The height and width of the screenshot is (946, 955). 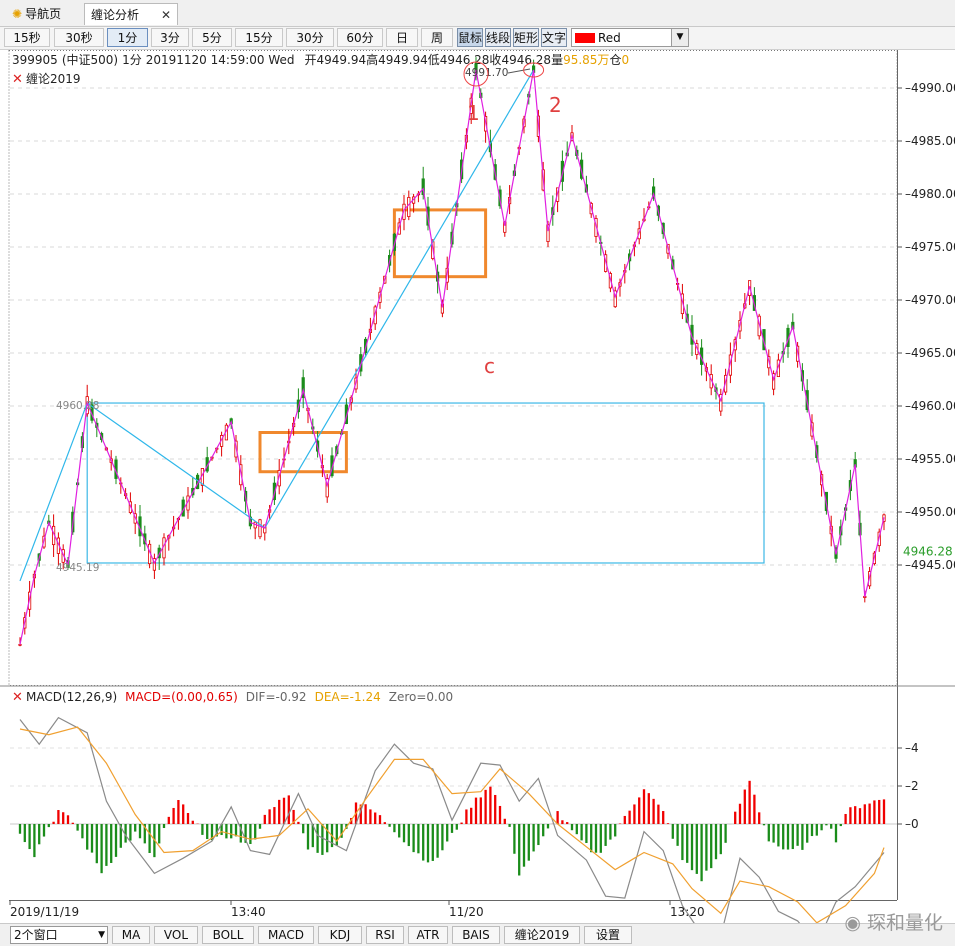 What do you see at coordinates (402, 37) in the screenshot?
I see `period-button: 日` at bounding box center [402, 37].